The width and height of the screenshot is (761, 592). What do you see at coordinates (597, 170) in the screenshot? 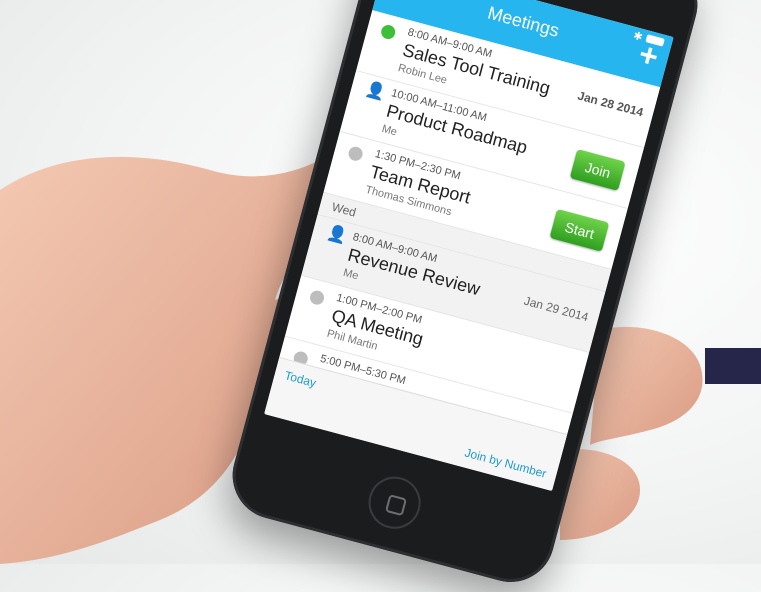
I see `join-button: Join` at bounding box center [597, 170].